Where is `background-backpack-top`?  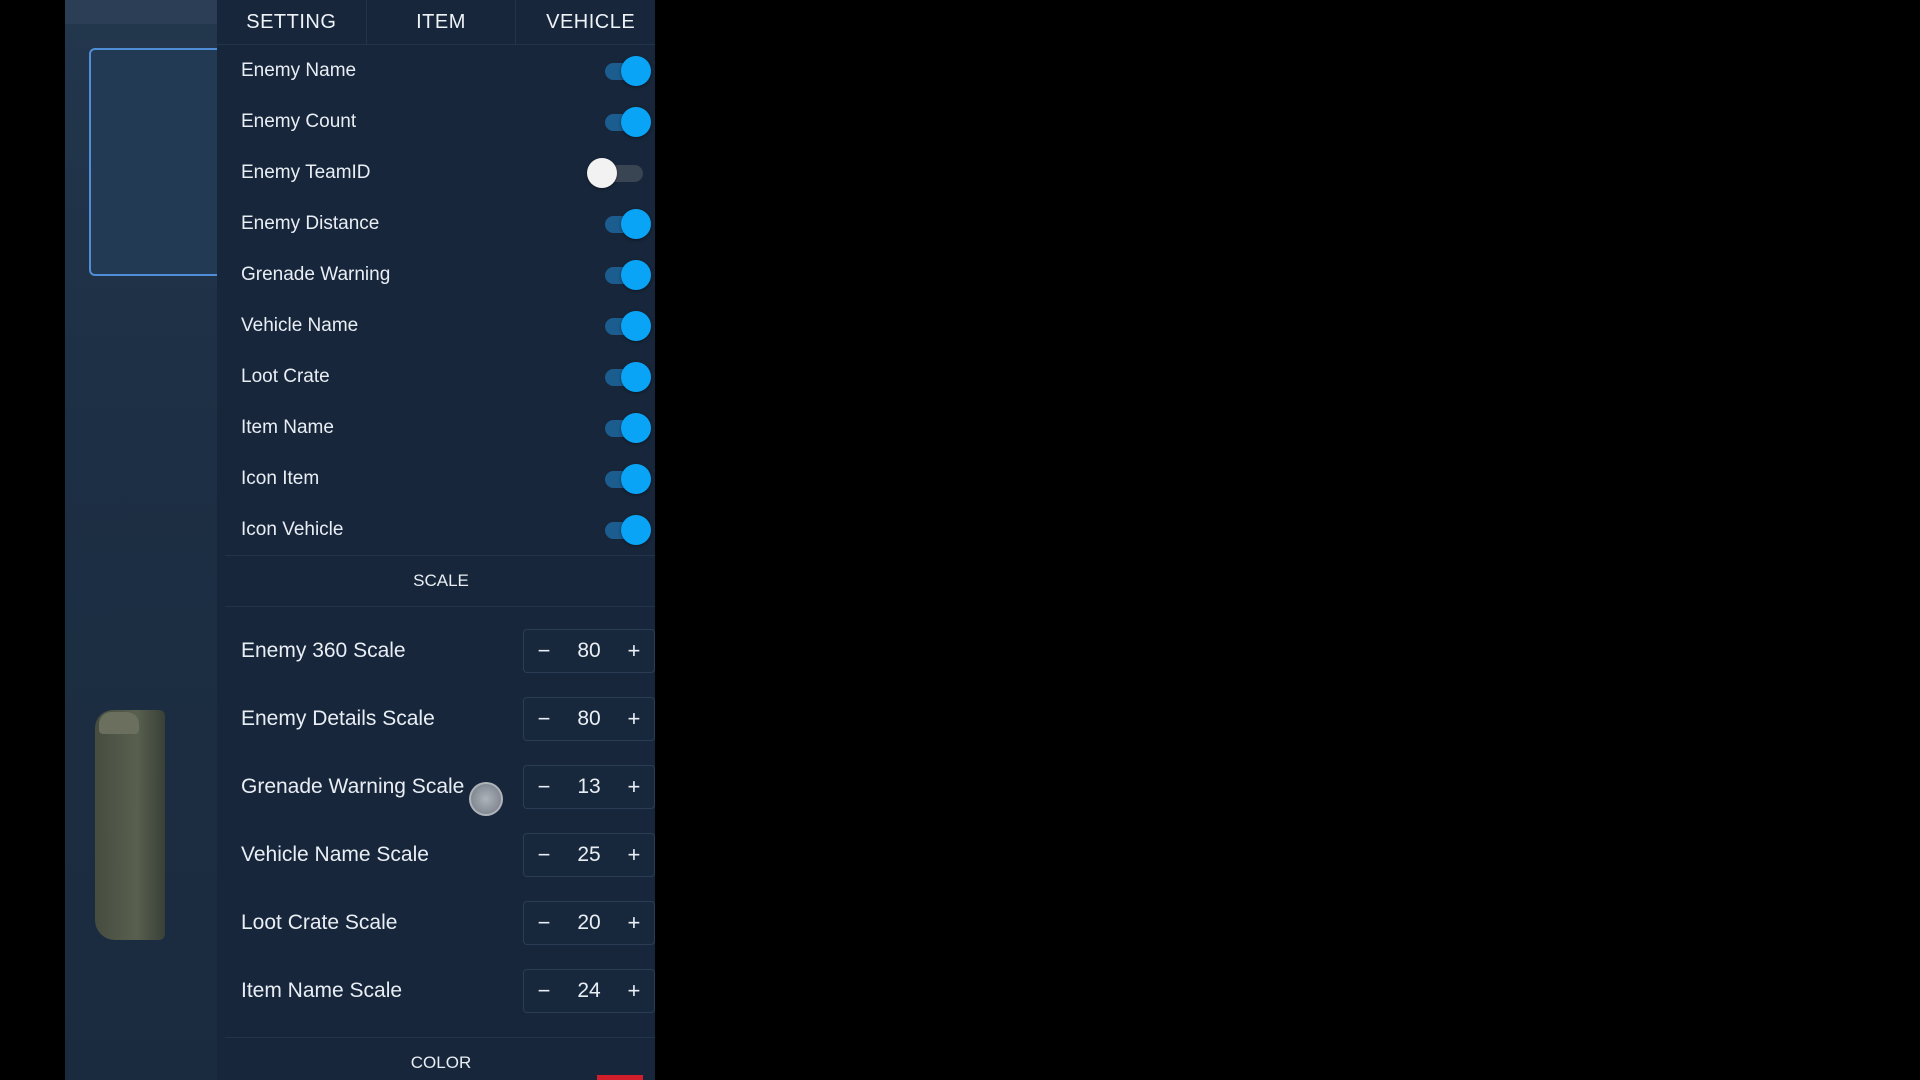 background-backpack-top is located at coordinates (119, 723).